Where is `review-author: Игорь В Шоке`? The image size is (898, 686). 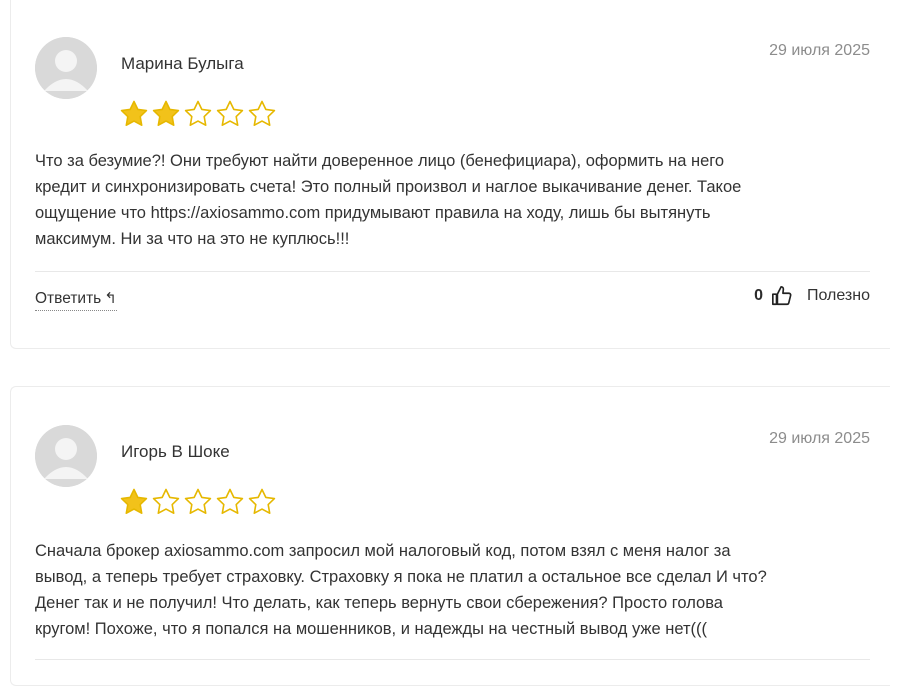
review-author: Игорь В Шоке is located at coordinates (175, 451).